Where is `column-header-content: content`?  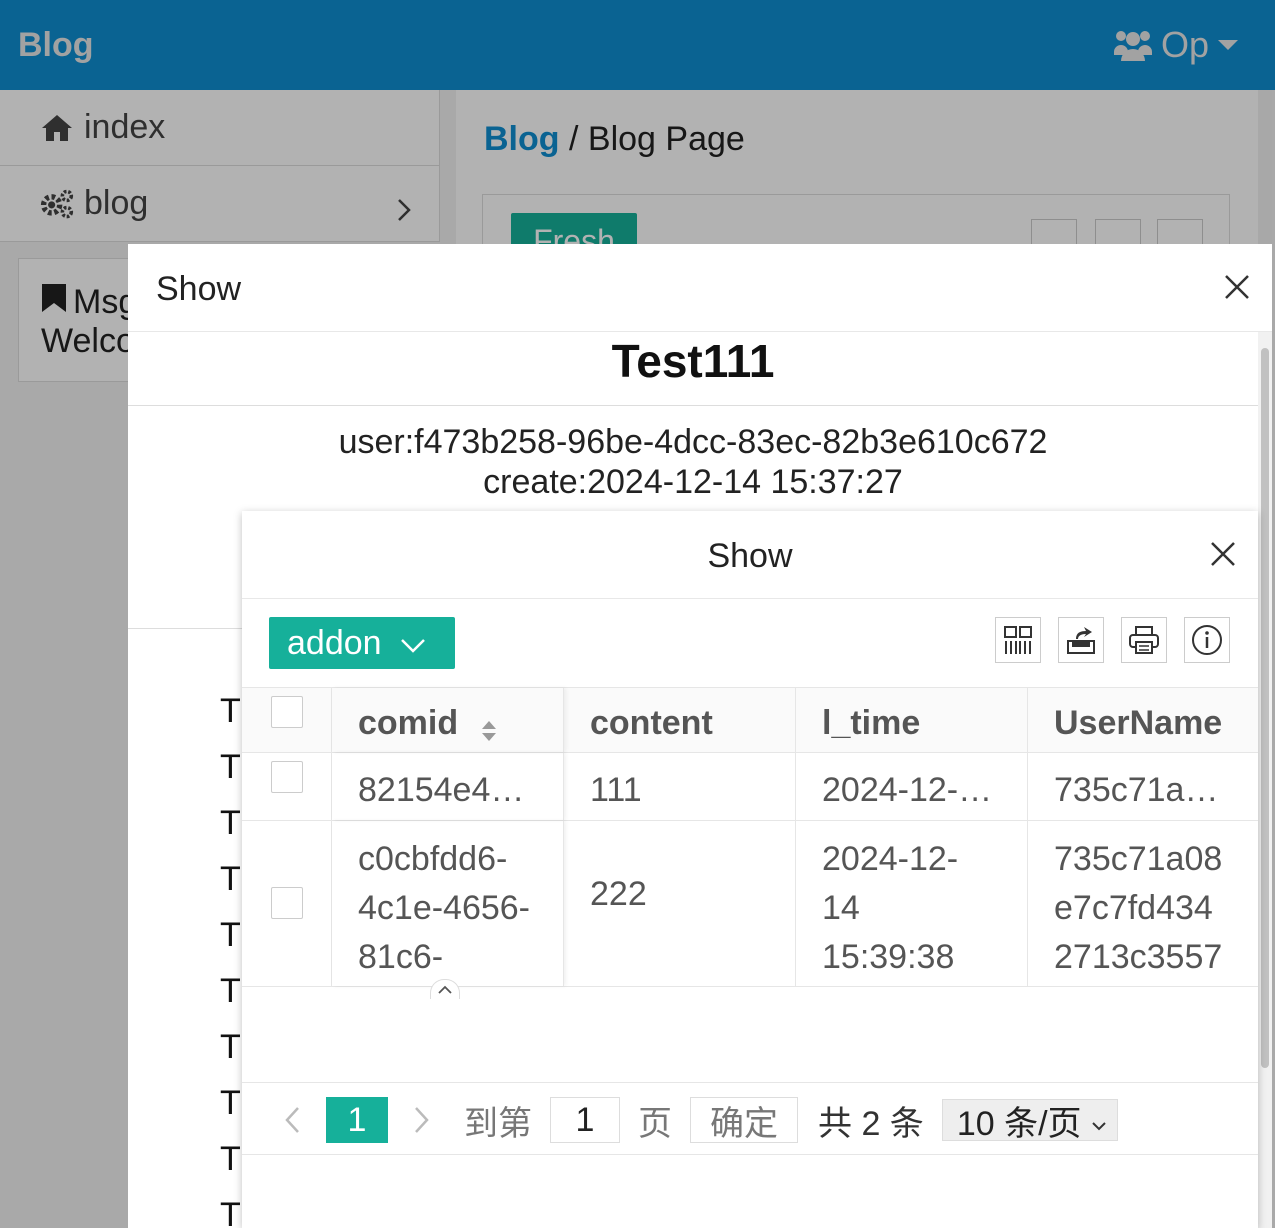
column-header-content: content is located at coordinates (680, 720).